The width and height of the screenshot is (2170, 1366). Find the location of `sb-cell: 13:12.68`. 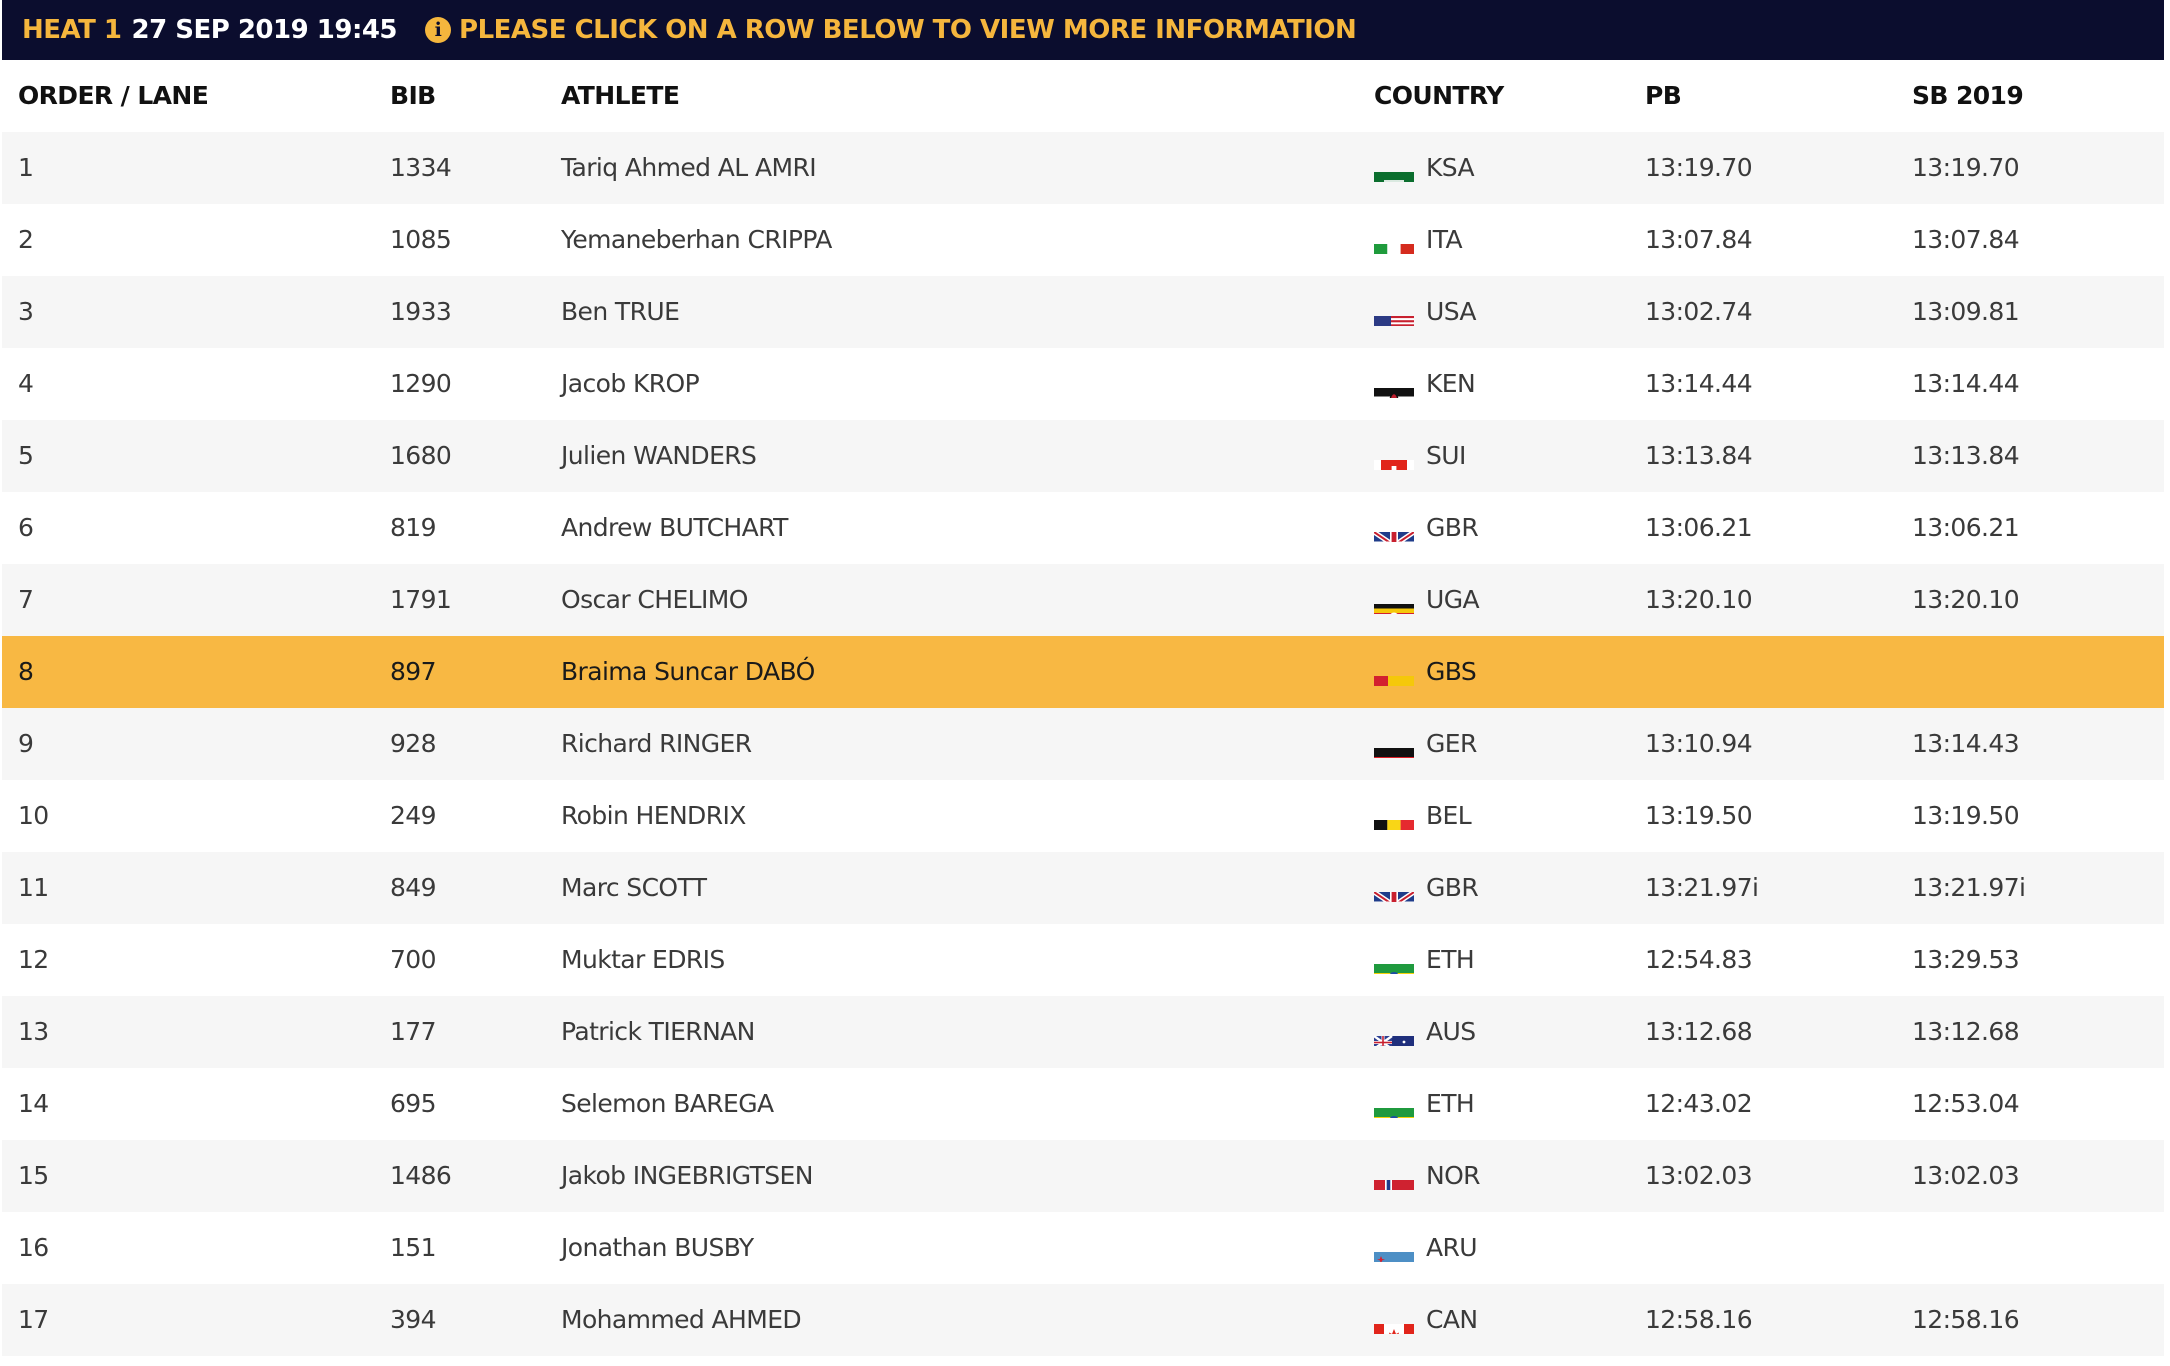

sb-cell: 13:12.68 is located at coordinates (1966, 1031).